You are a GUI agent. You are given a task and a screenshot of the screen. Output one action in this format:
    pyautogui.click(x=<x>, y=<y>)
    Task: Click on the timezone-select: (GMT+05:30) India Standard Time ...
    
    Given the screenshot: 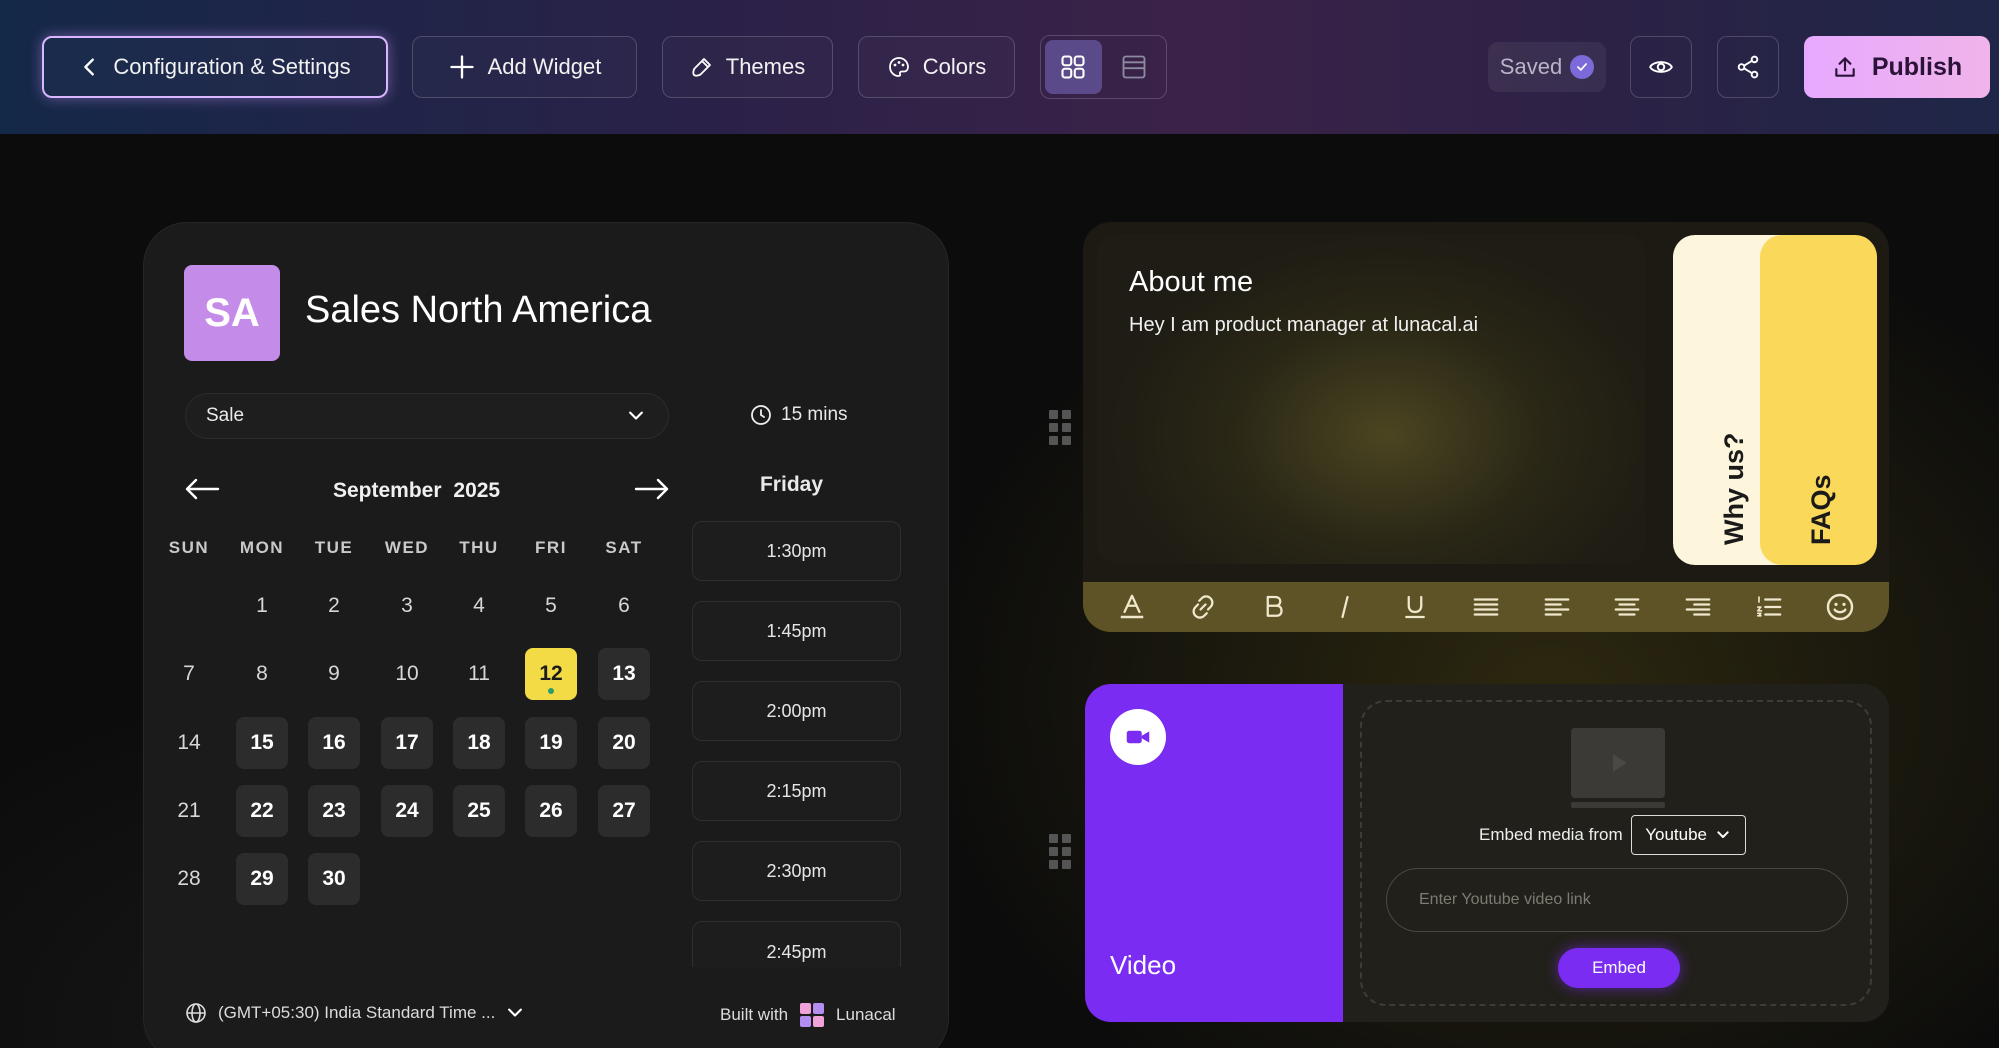 What is the action you would take?
    pyautogui.click(x=354, y=1013)
    